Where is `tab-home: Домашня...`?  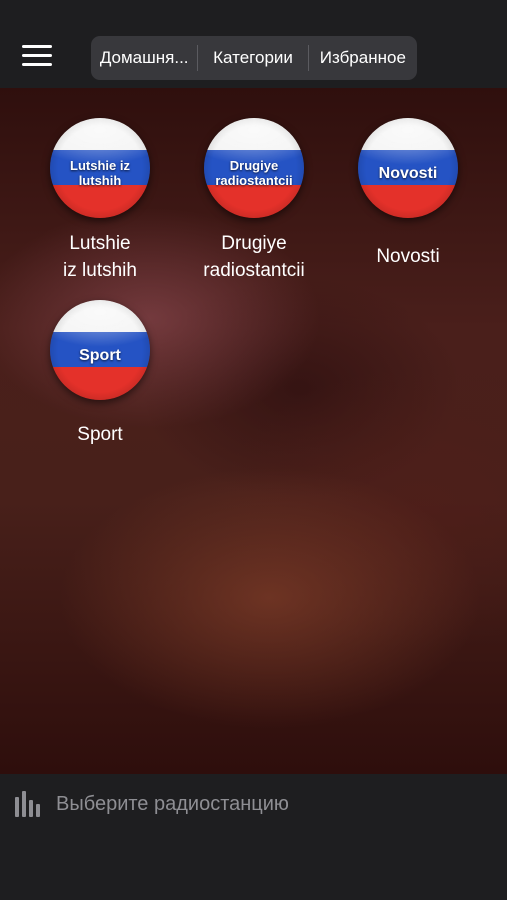
tab-home: Домашня... is located at coordinates (144, 58).